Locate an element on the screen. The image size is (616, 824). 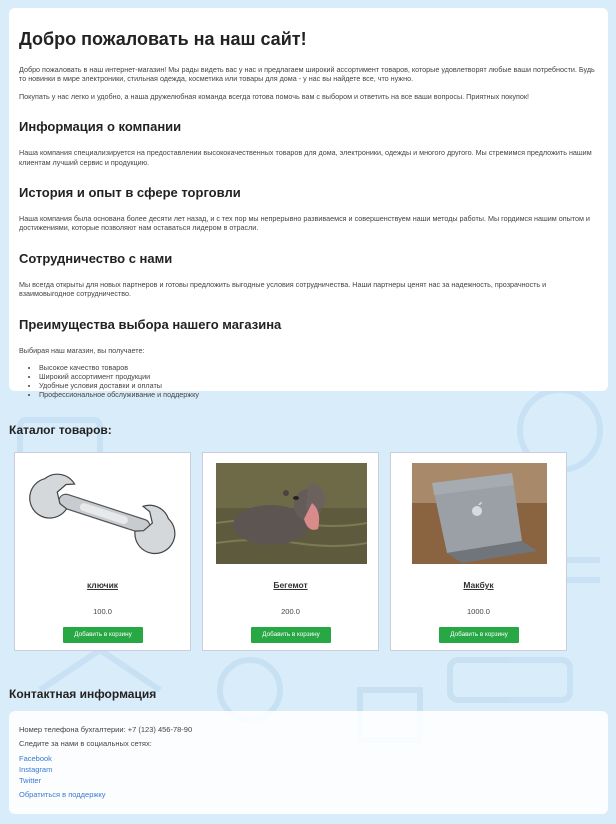
product-price: 200.0 is located at coordinates (290, 611).